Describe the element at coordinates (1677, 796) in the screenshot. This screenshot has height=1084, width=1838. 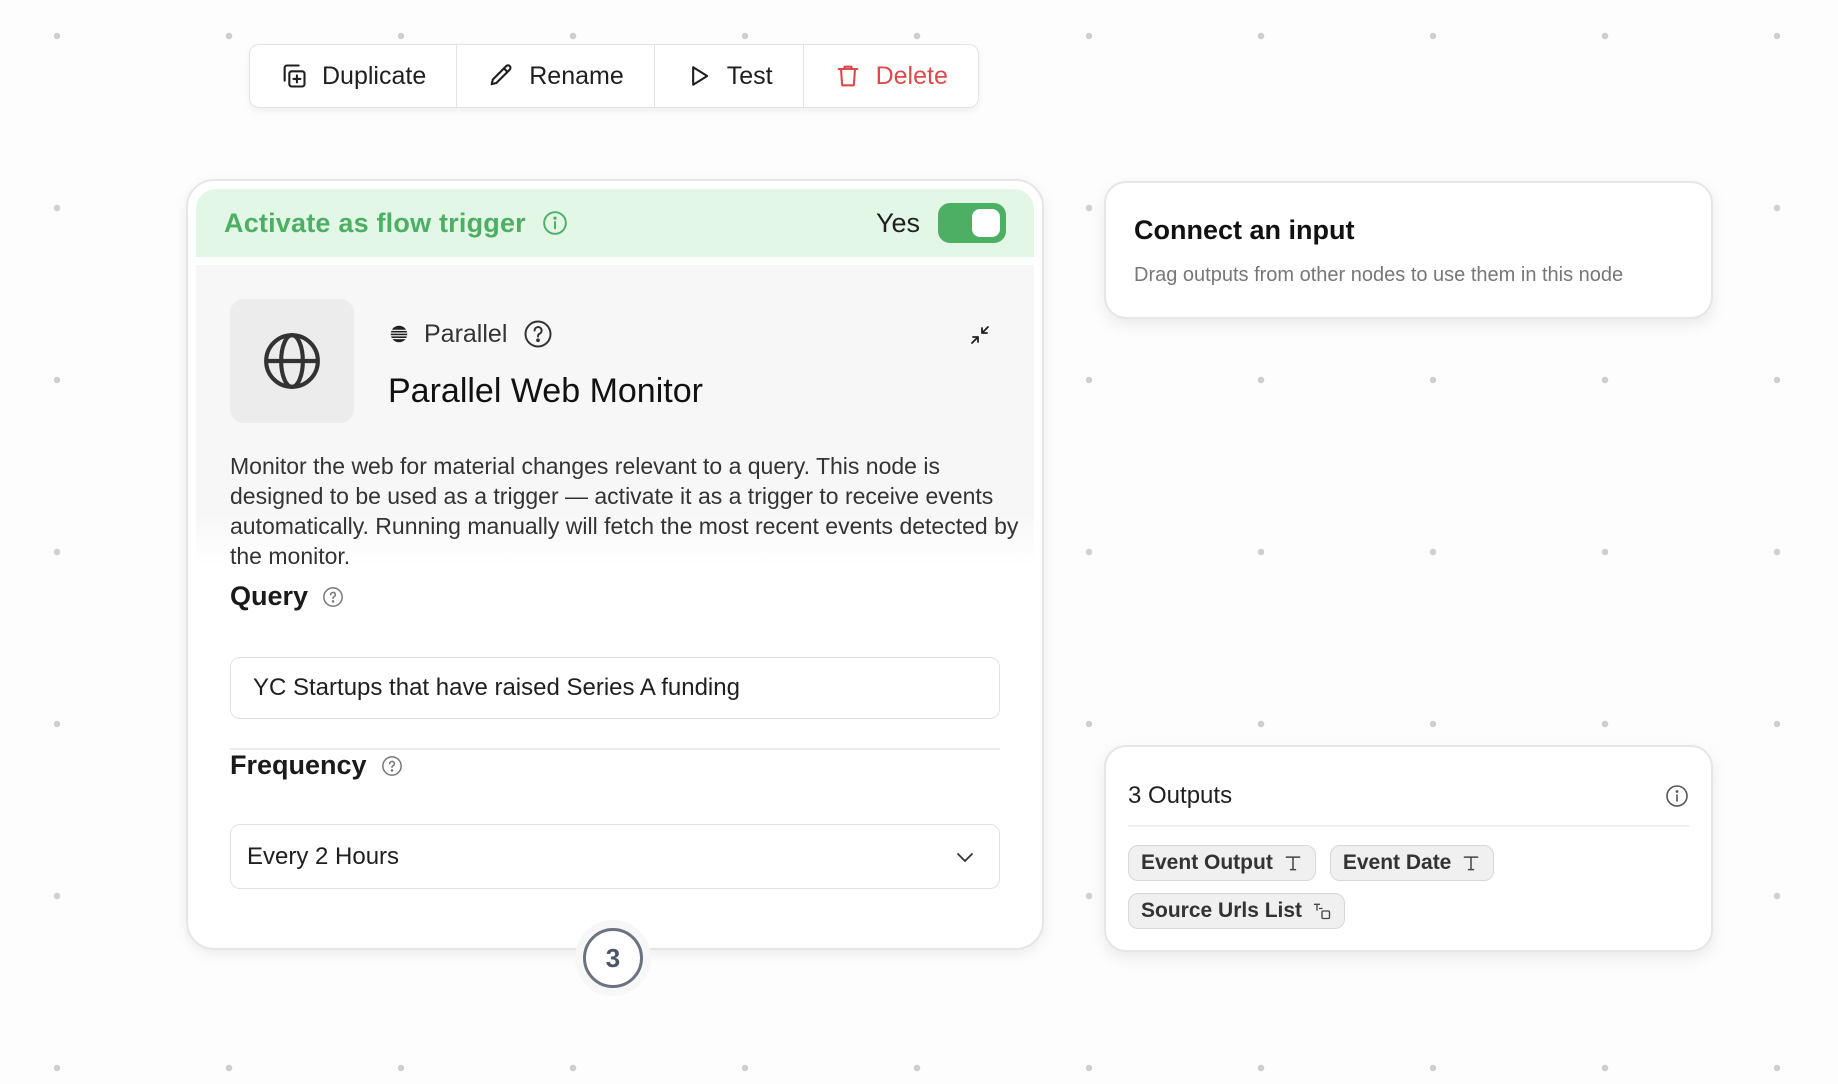
I see `outputs-info-icon` at that location.